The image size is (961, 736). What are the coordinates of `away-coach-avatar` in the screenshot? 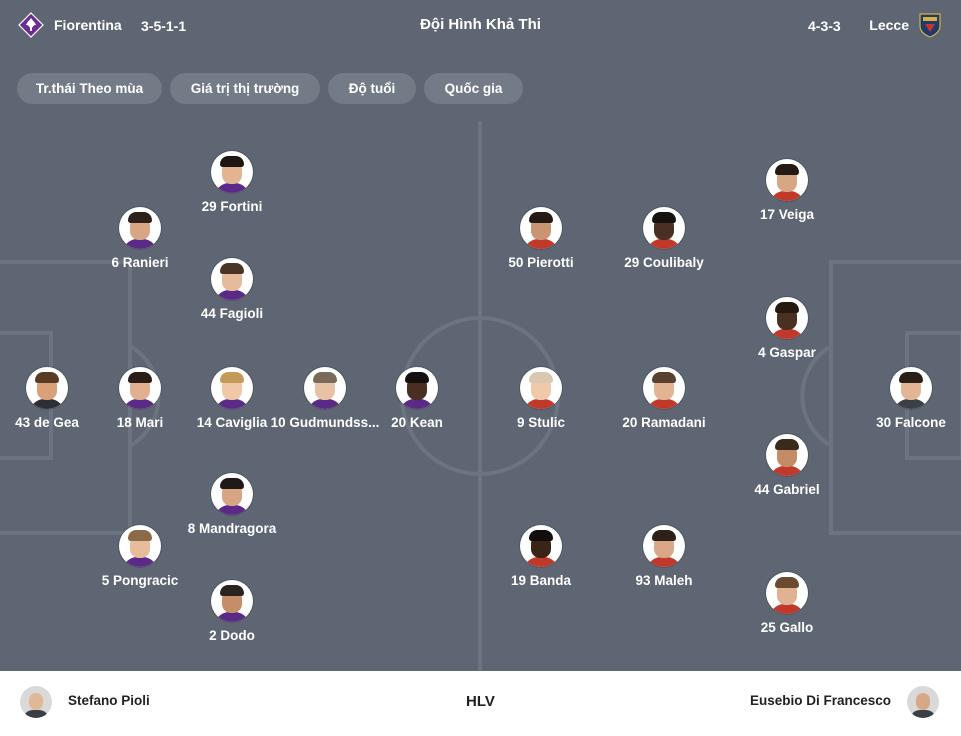 It's located at (923, 702).